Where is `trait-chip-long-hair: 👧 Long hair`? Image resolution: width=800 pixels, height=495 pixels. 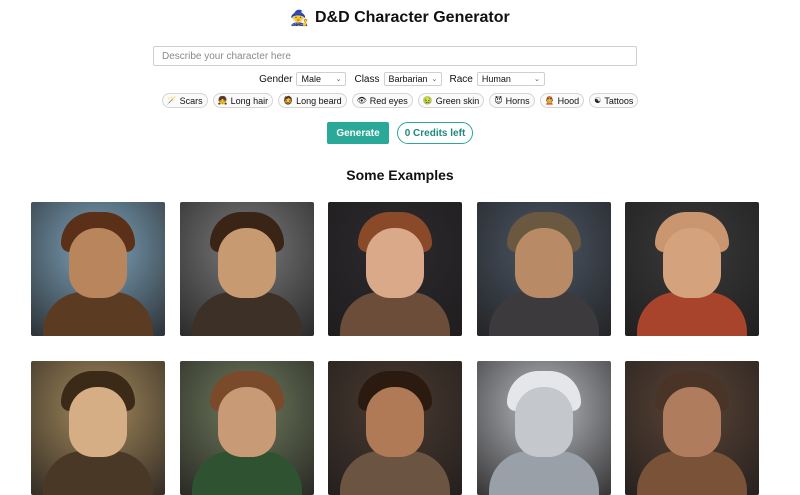
trait-chip-long-hair: 👧 Long hair is located at coordinates (243, 100).